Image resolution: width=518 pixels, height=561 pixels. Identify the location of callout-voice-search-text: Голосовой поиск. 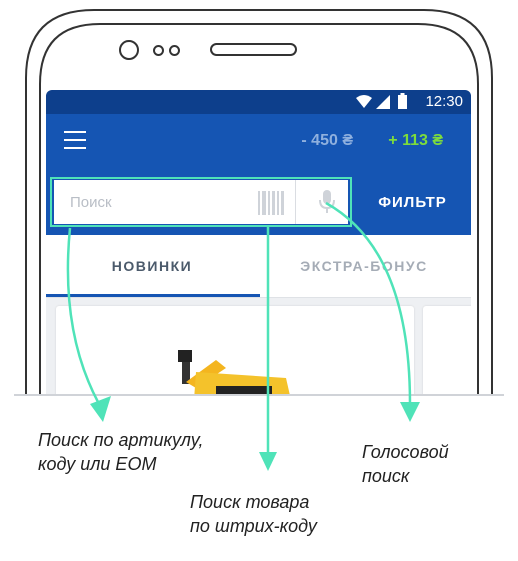
(405, 464).